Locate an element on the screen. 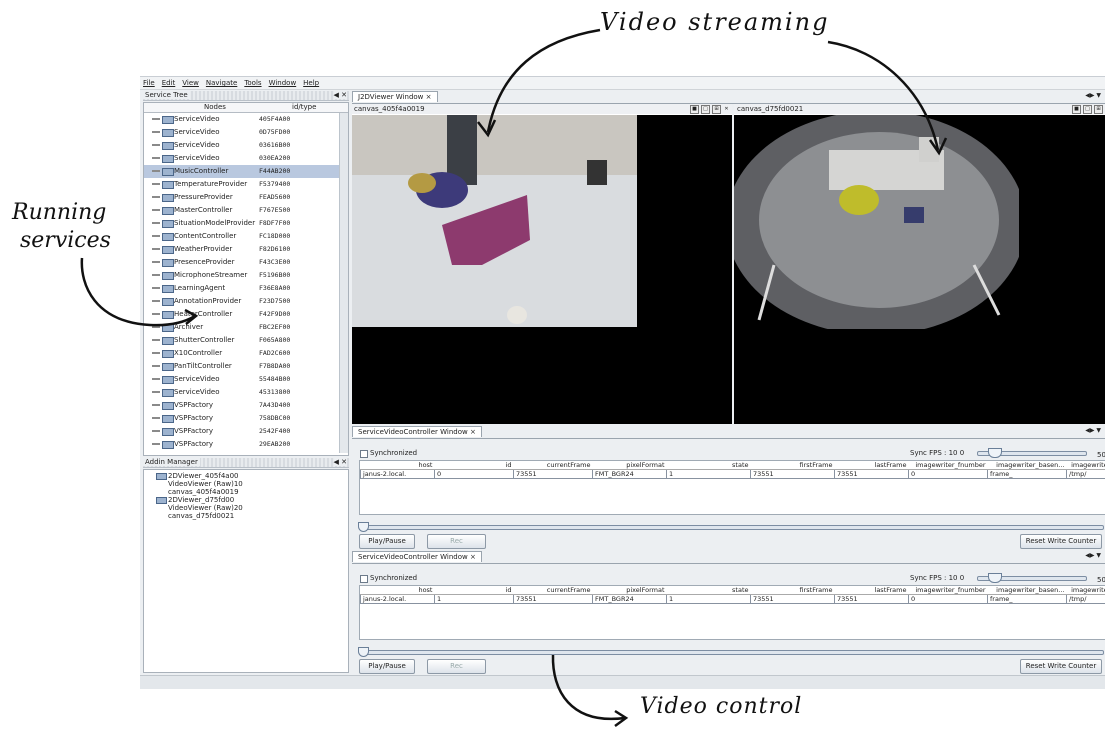 This screenshot has width=1105, height=736. frame-slider is located at coordinates (732, 652).